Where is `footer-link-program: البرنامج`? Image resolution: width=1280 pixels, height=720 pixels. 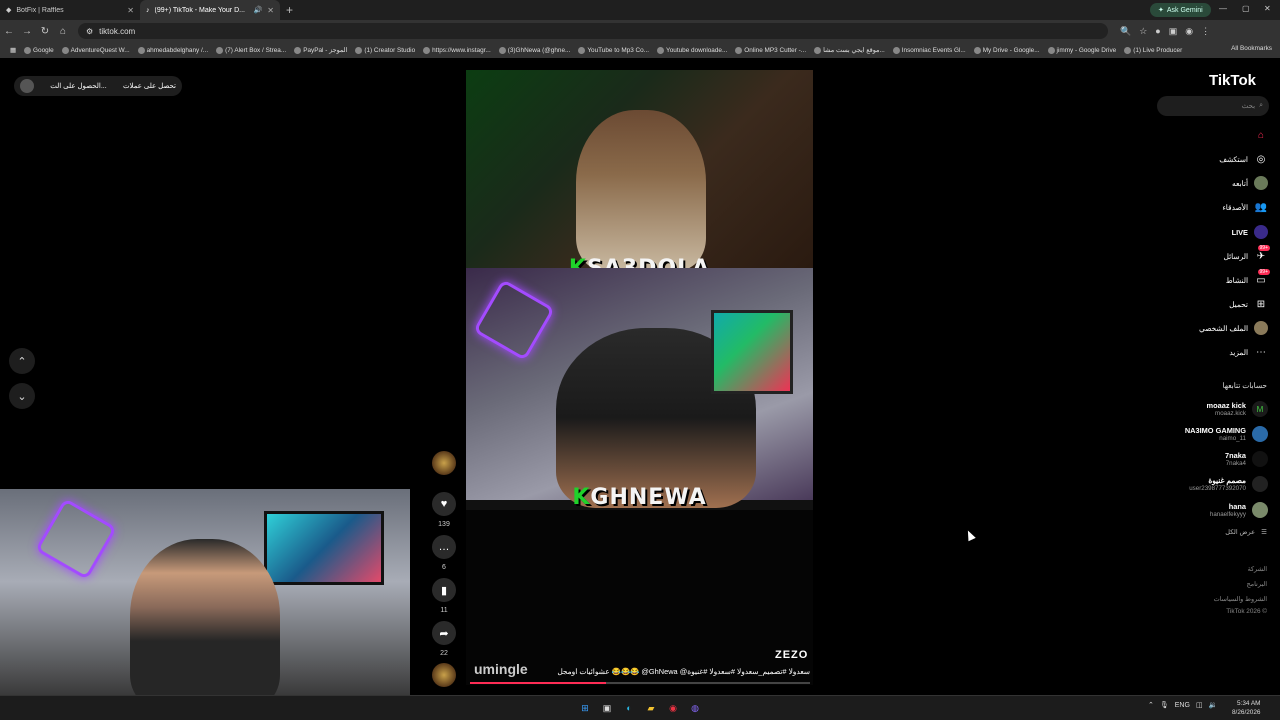 footer-link-program: البرنامج is located at coordinates (1208, 584).